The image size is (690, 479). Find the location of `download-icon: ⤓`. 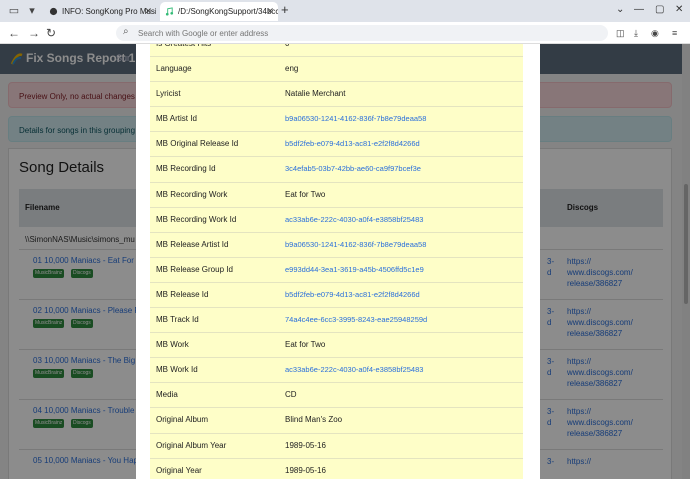

download-icon: ⤓ is located at coordinates (636, 33).